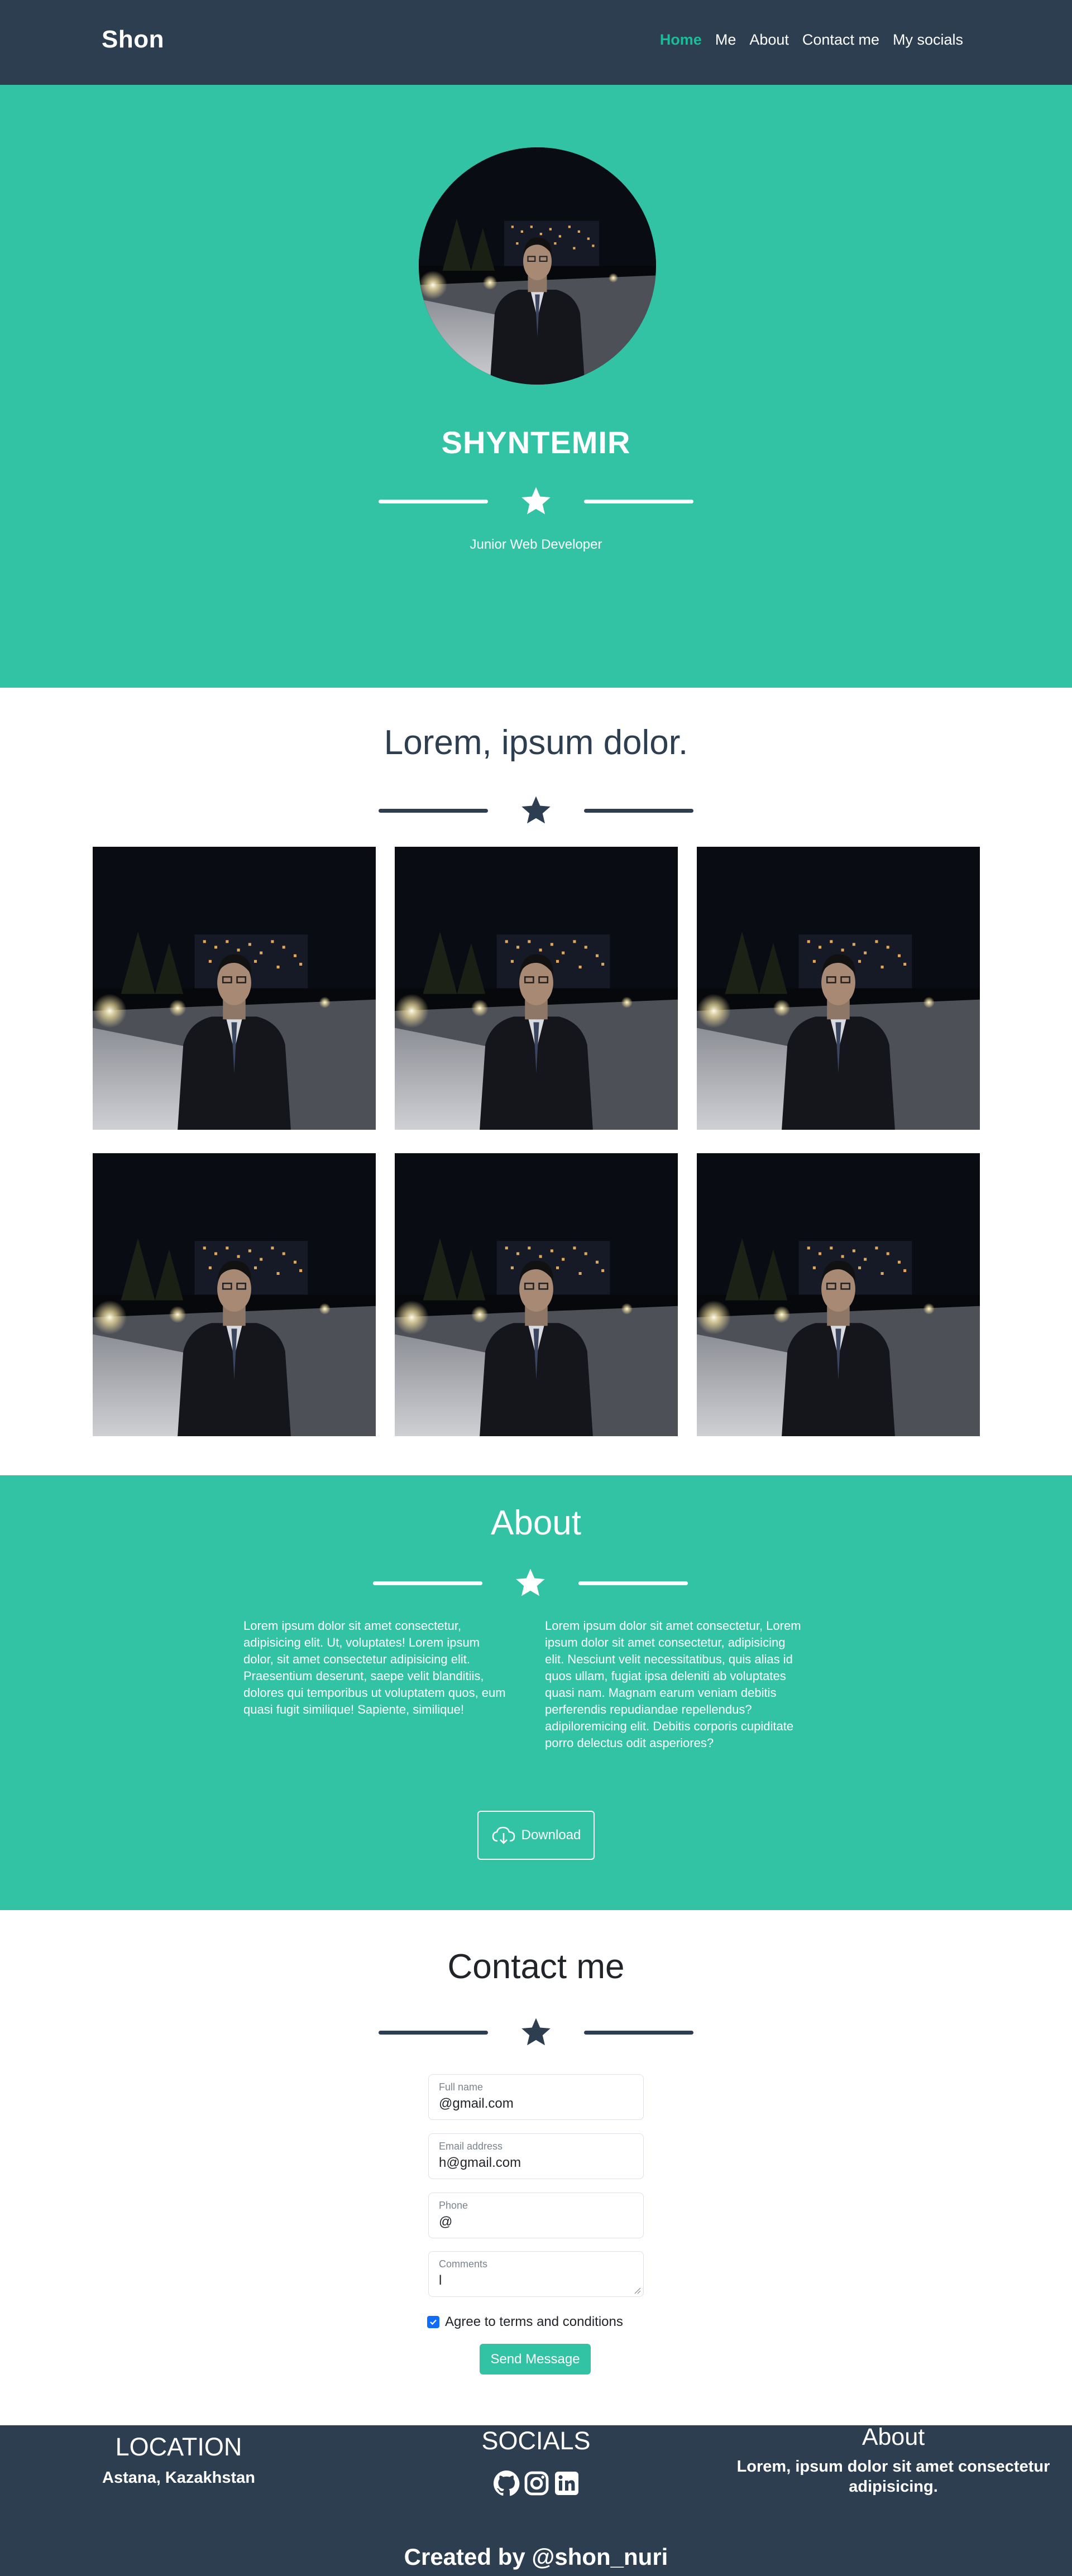  I want to click on about-title: About, so click(536, 1523).